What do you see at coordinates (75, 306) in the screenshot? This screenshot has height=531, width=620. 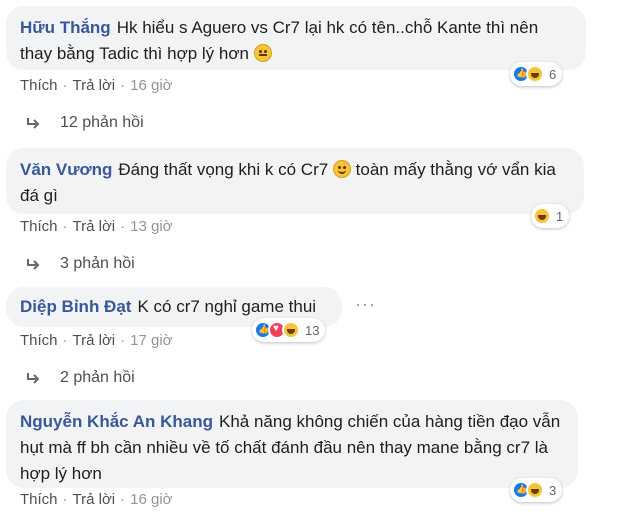 I see `comment-author: Diệp Bỉnh Đạt` at bounding box center [75, 306].